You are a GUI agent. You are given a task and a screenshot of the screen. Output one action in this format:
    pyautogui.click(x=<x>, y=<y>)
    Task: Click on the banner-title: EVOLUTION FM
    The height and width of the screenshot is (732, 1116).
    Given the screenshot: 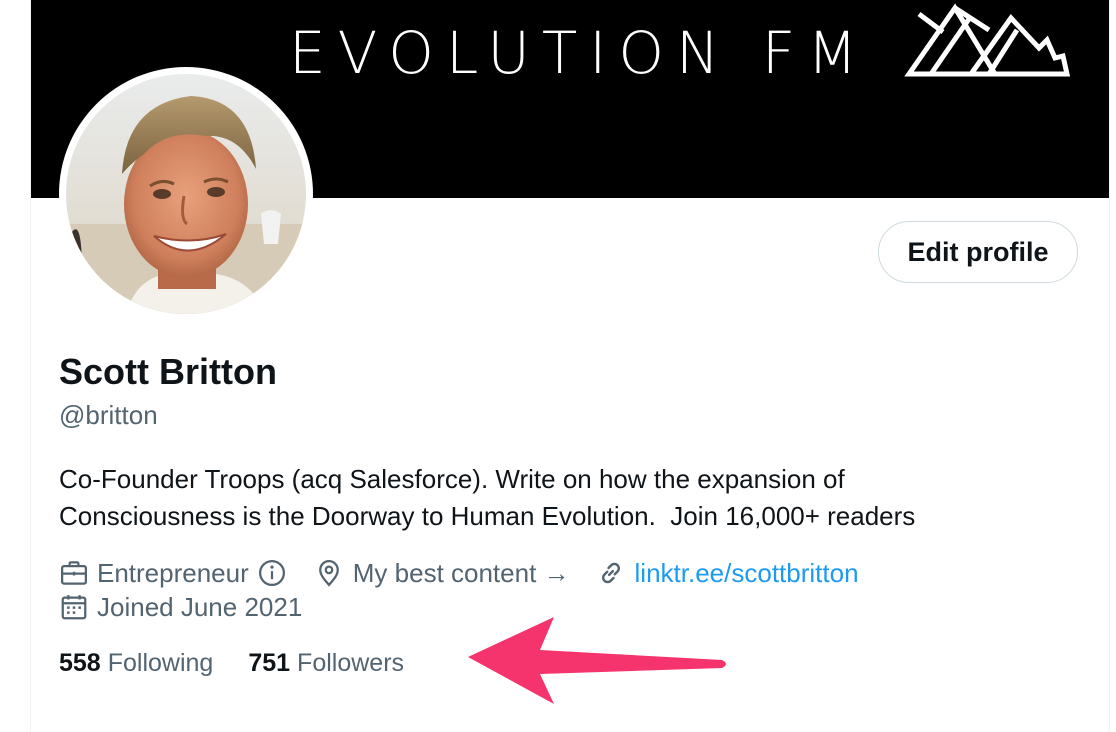 What is the action you would take?
    pyautogui.click(x=579, y=53)
    